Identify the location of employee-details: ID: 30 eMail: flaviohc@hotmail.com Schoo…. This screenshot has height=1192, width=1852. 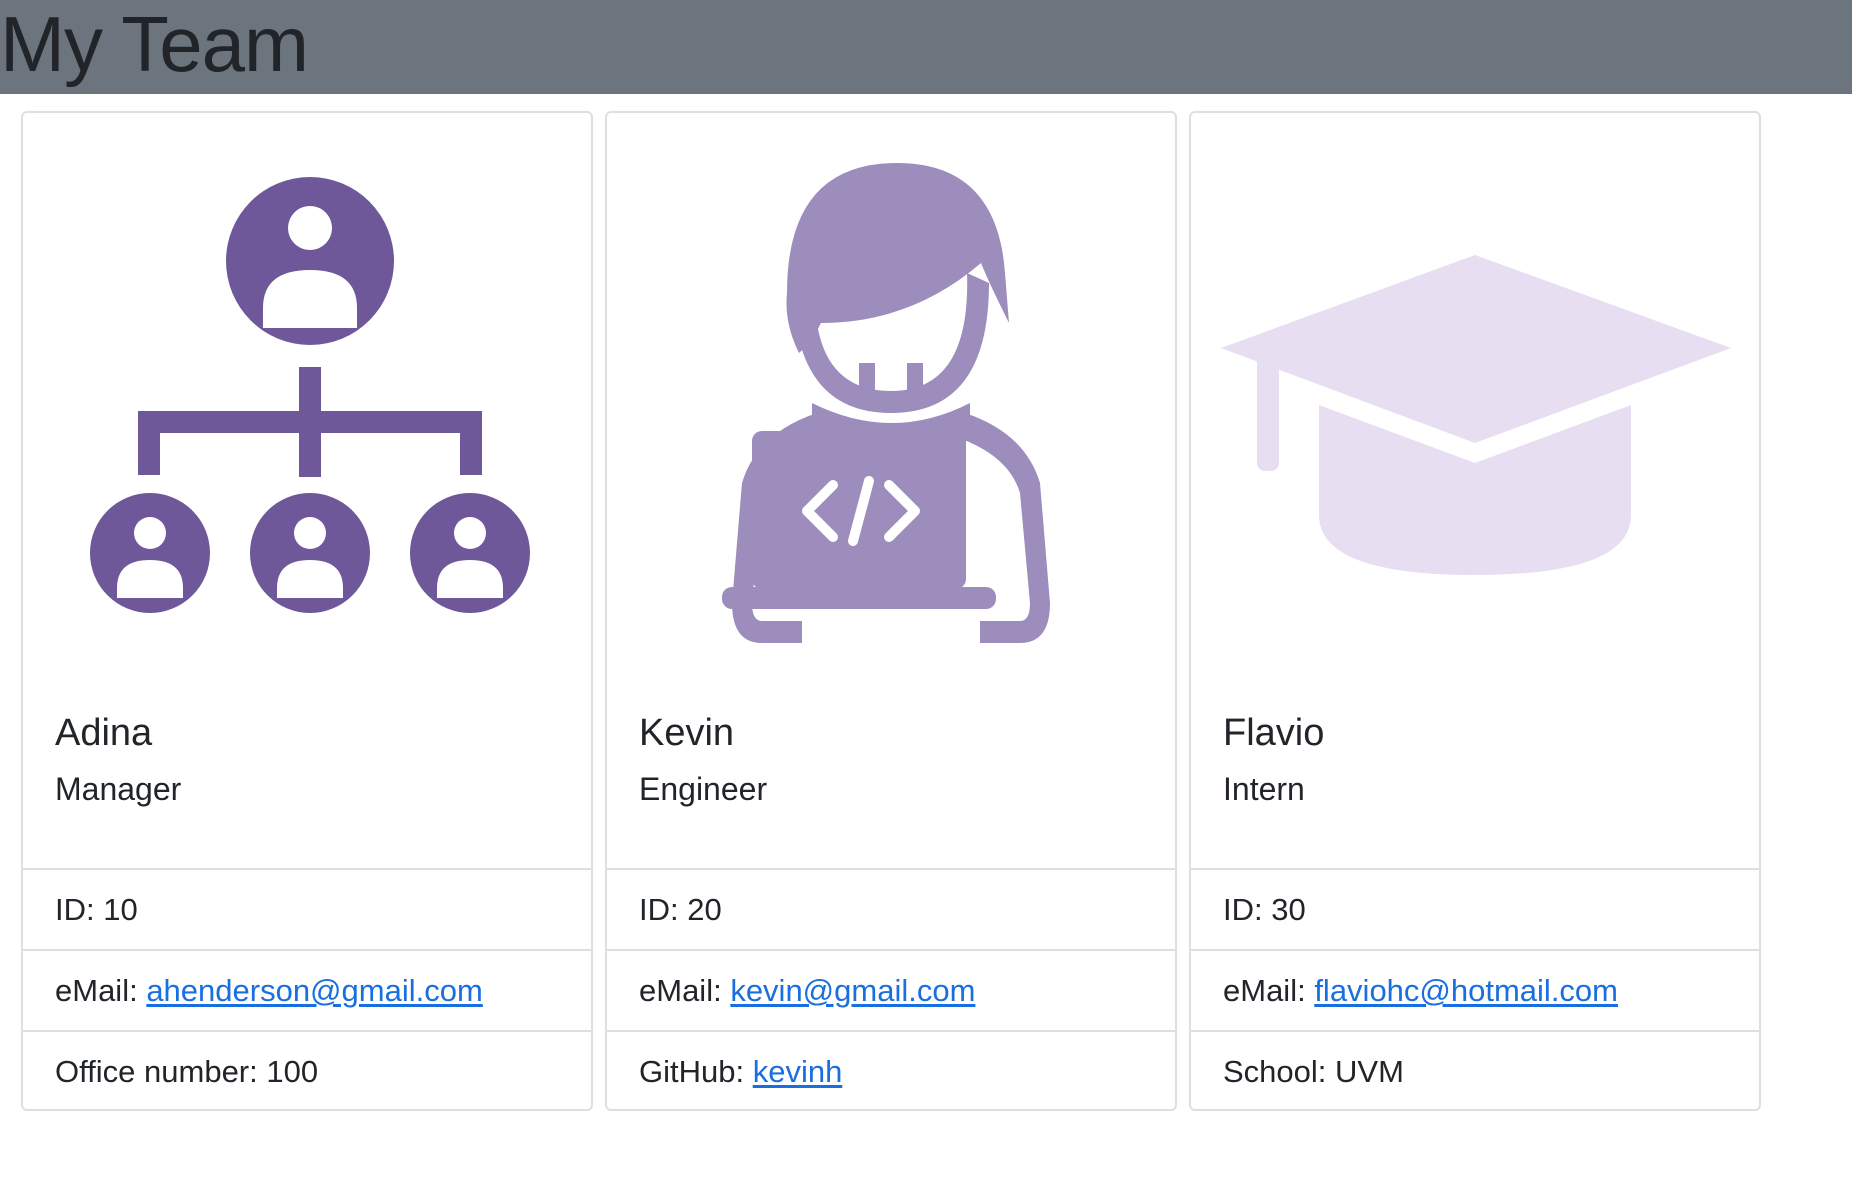
(1475, 989).